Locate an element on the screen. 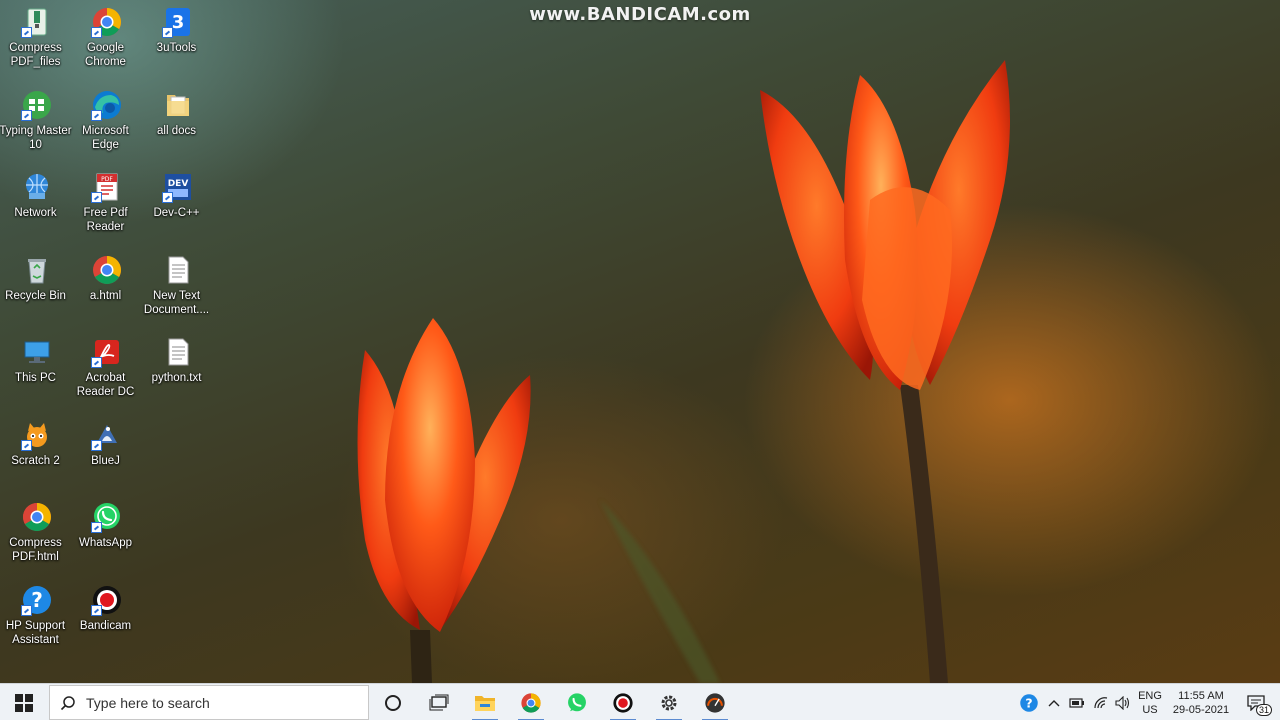 Image resolution: width=1280 pixels, height=720 pixels. file-explorer-icon is located at coordinates (485, 703).